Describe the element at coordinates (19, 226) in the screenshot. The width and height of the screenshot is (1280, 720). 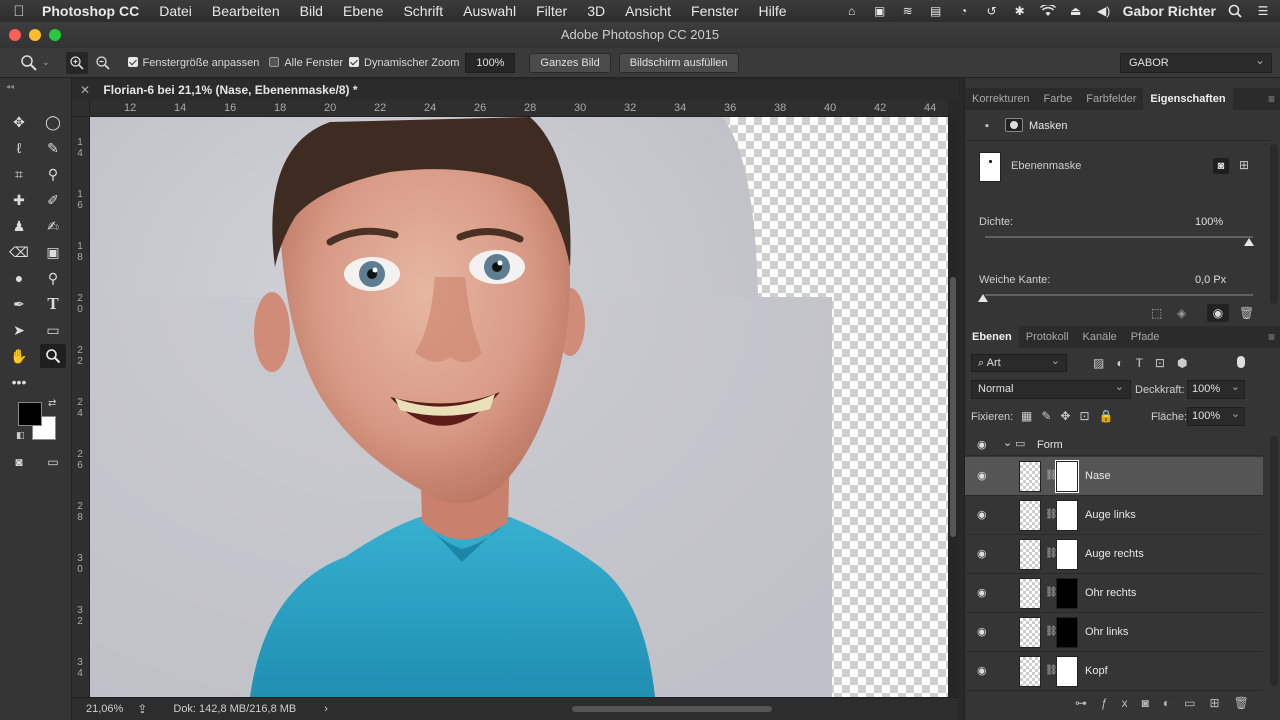
I see `clone-stamp-tool-icon: ♟` at that location.